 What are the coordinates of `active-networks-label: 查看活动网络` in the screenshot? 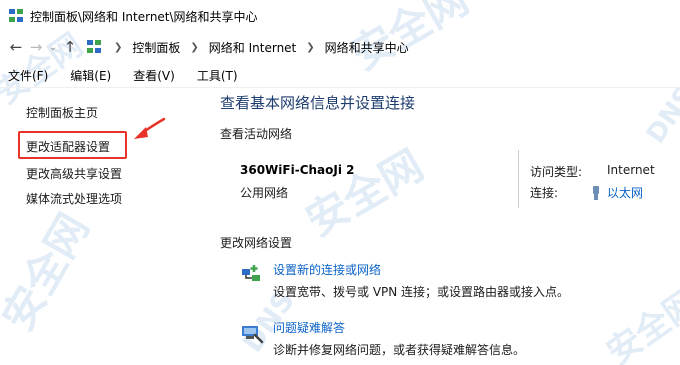 It's located at (256, 134).